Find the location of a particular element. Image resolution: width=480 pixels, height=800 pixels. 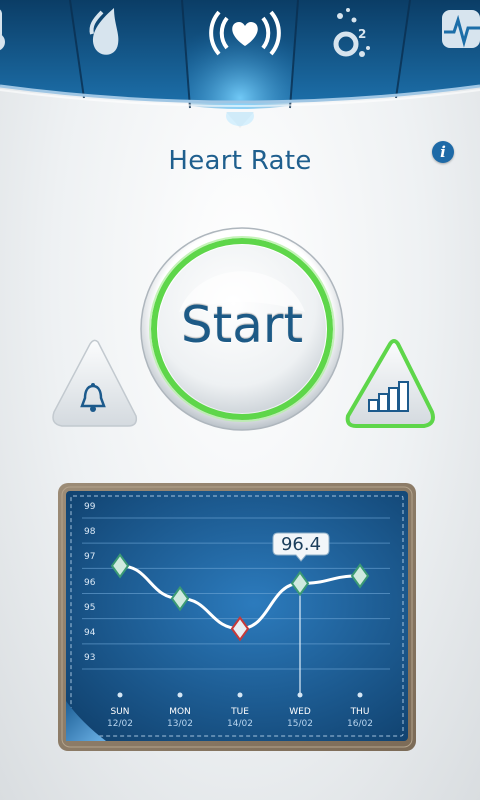

selected-value-callout: 96.4 is located at coordinates (301, 547).